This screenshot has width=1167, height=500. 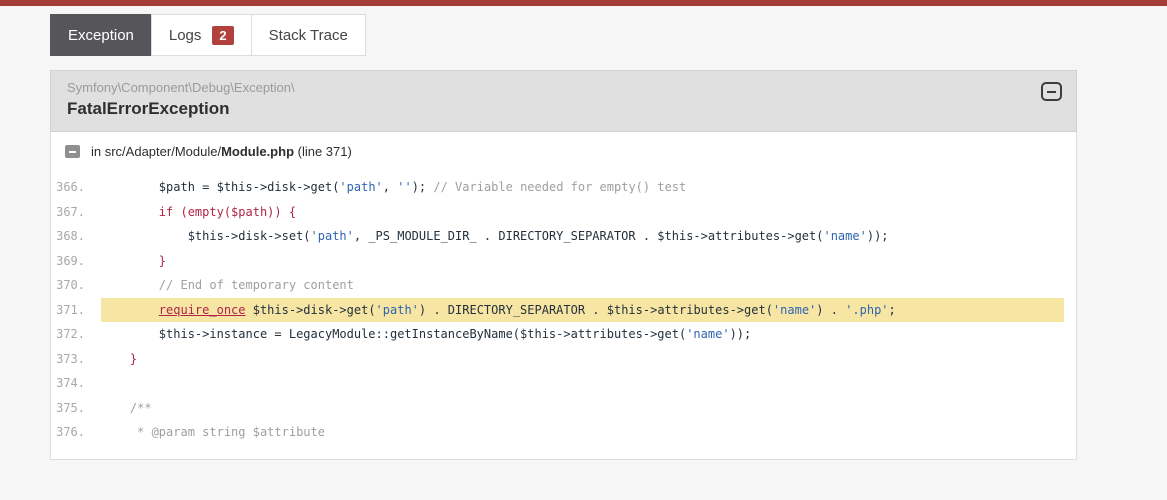 I want to click on line-number: 373., so click(x=70, y=358).